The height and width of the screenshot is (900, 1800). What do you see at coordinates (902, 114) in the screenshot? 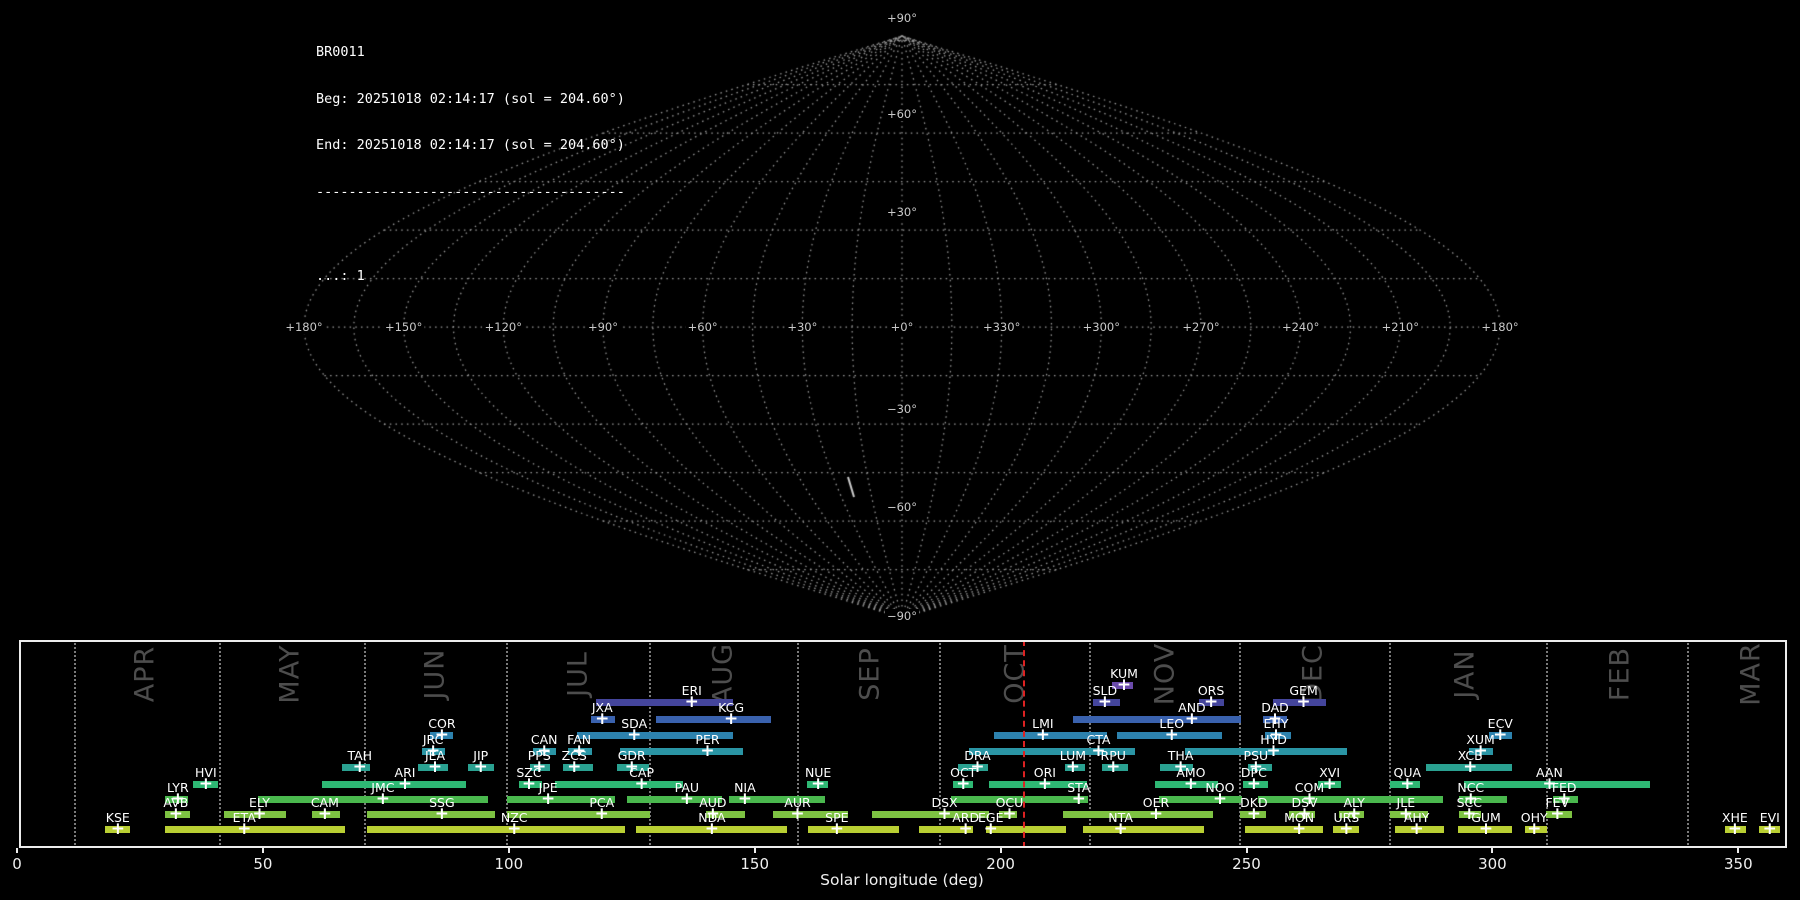
I see `latitude-label: +60°` at bounding box center [902, 114].